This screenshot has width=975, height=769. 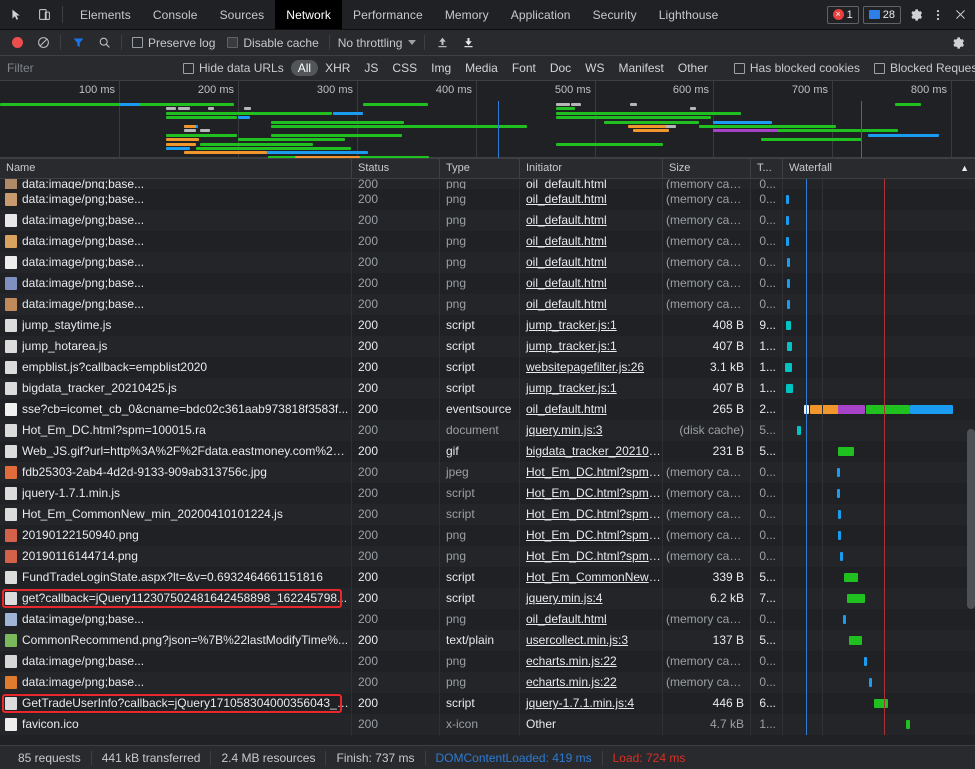 What do you see at coordinates (242, 14) in the screenshot?
I see `tab-sources: Sources` at bounding box center [242, 14].